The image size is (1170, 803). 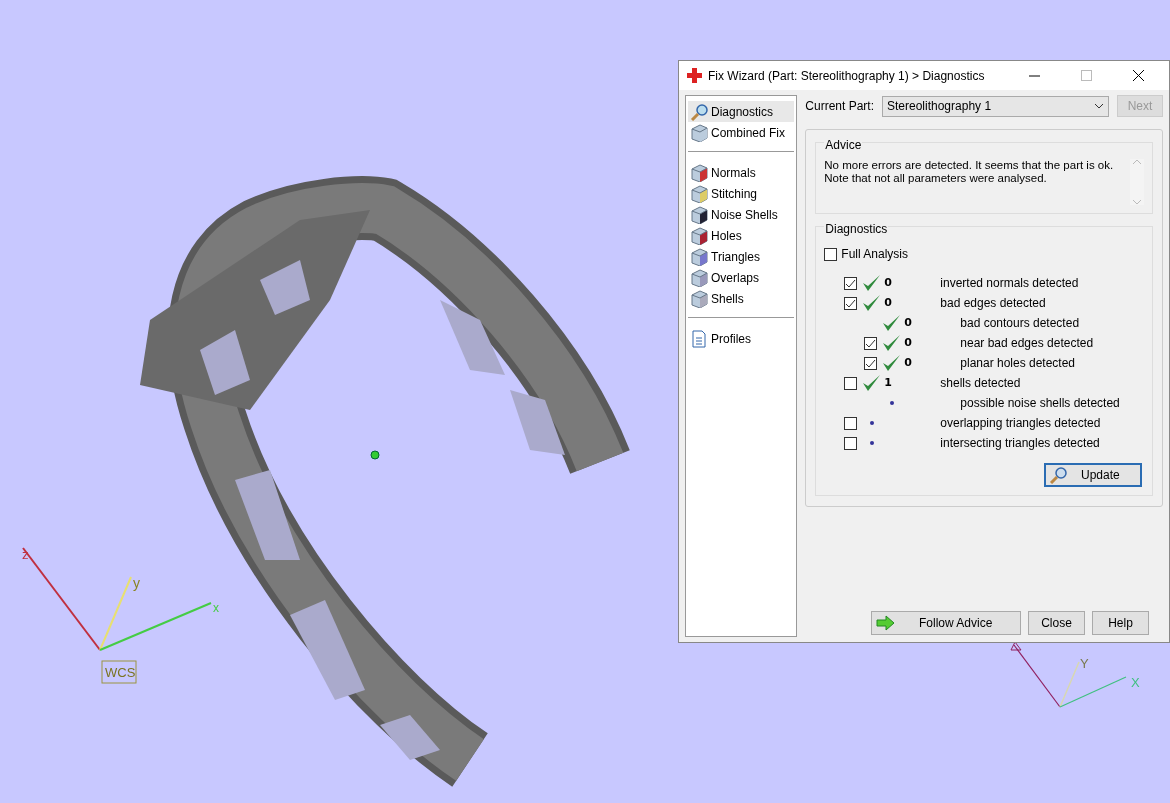 What do you see at coordinates (699, 338) in the screenshot?
I see `document-icon` at bounding box center [699, 338].